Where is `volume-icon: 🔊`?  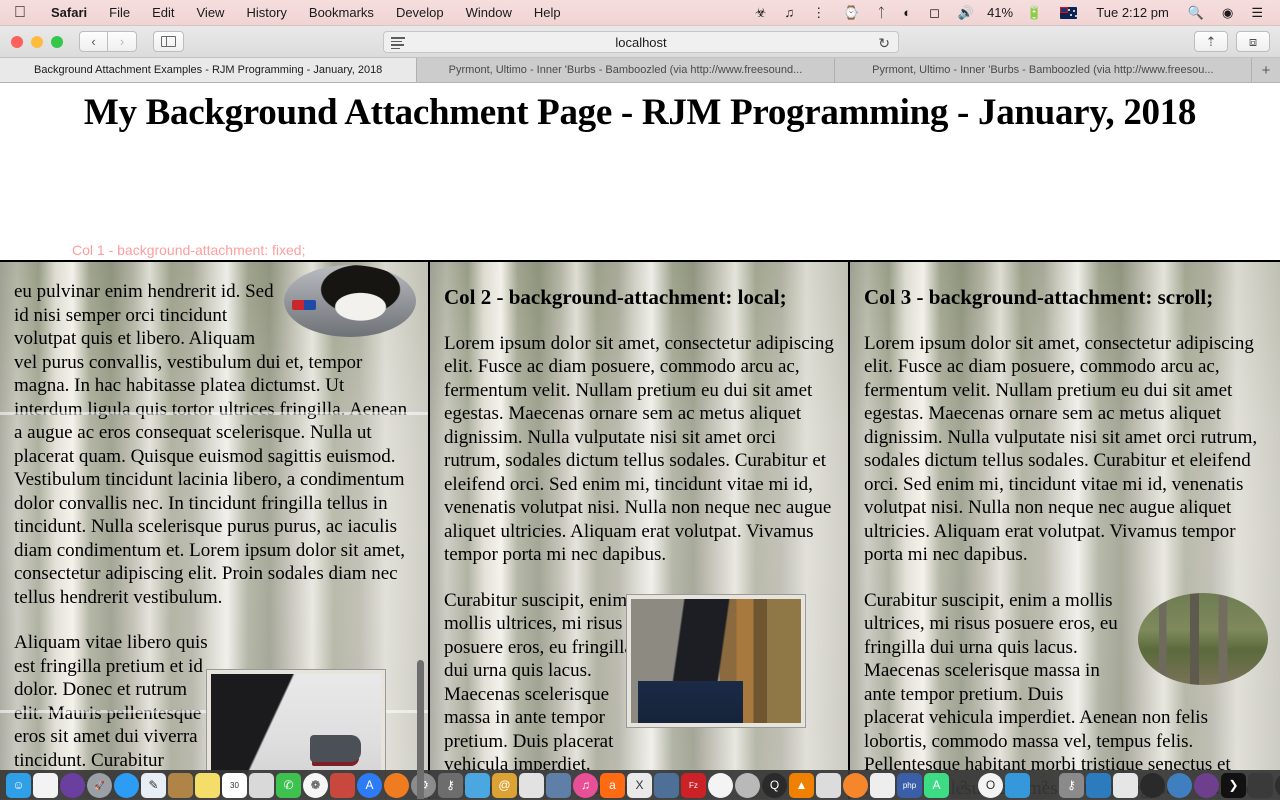
volume-icon: 🔊 is located at coordinates (966, 13).